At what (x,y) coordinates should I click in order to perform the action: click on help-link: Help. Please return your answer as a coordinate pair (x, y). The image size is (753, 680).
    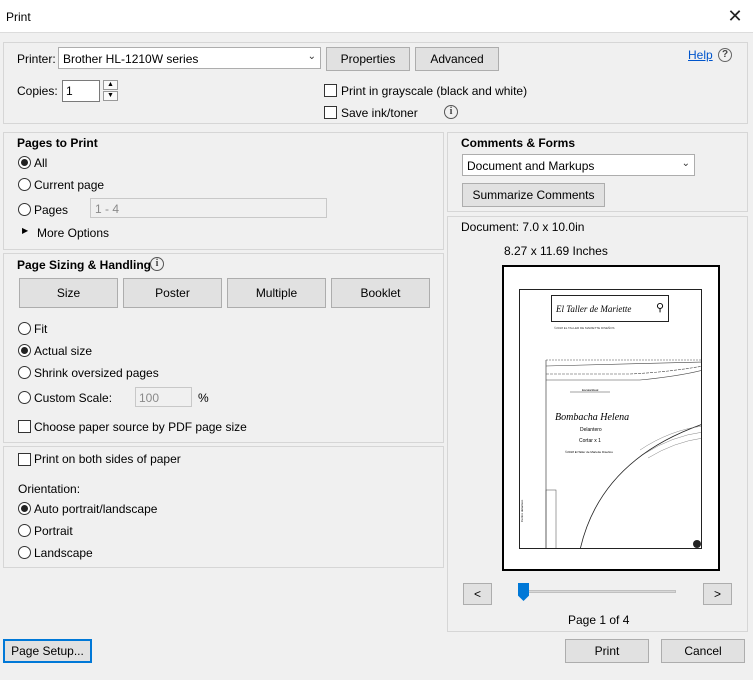
    Looking at the image, I should click on (700, 55).